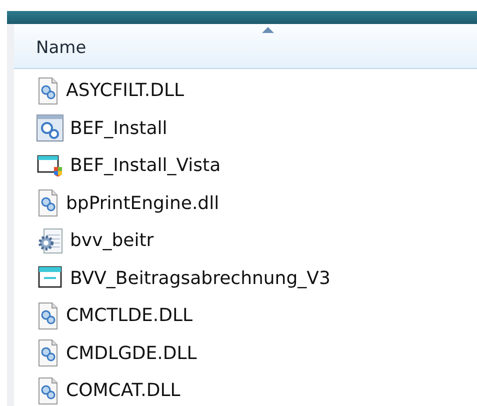 This screenshot has height=406, width=477. I want to click on file-name: CMDLGDE.DLL, so click(131, 353).